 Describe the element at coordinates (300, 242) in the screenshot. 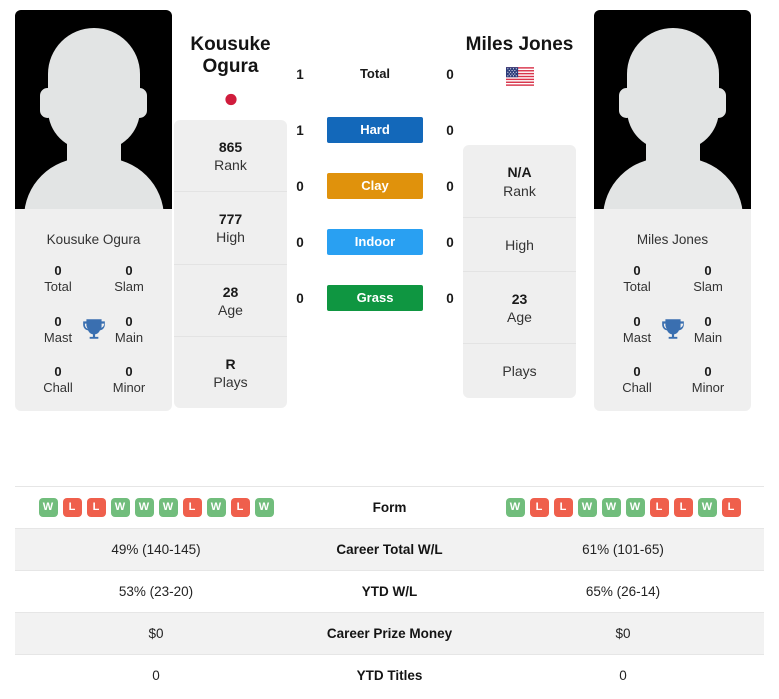

I see `h2h-left-score-indoor: 0` at that location.